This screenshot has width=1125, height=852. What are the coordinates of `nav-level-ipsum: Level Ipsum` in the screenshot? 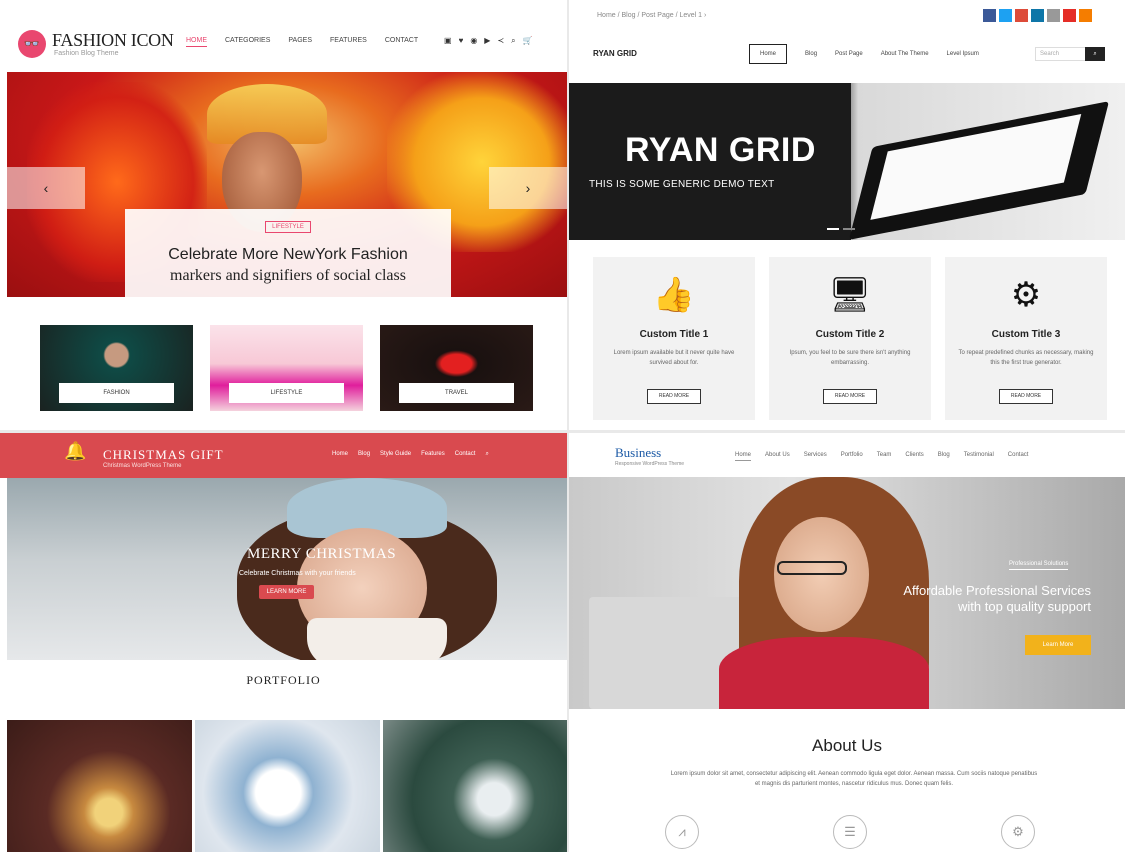 It's located at (963, 54).